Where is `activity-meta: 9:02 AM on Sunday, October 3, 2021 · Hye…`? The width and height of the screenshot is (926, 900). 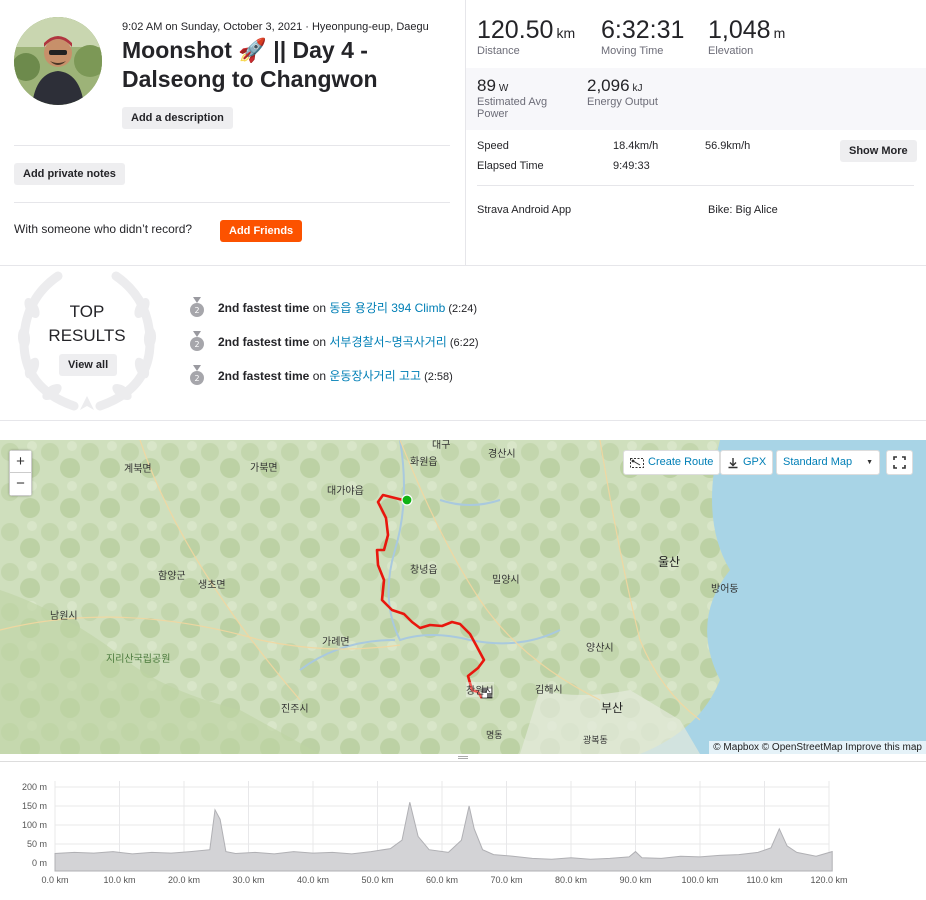
activity-meta: 9:02 AM on Sunday, October 3, 2021 · Hye… is located at coordinates (275, 27).